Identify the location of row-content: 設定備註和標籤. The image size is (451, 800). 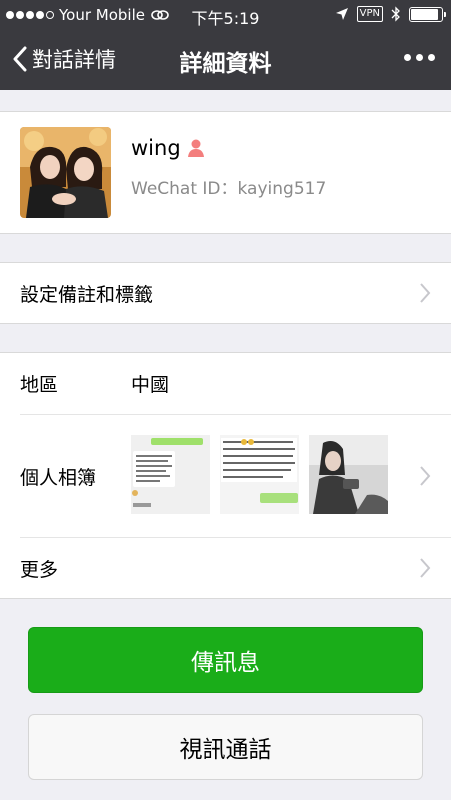
(225, 293).